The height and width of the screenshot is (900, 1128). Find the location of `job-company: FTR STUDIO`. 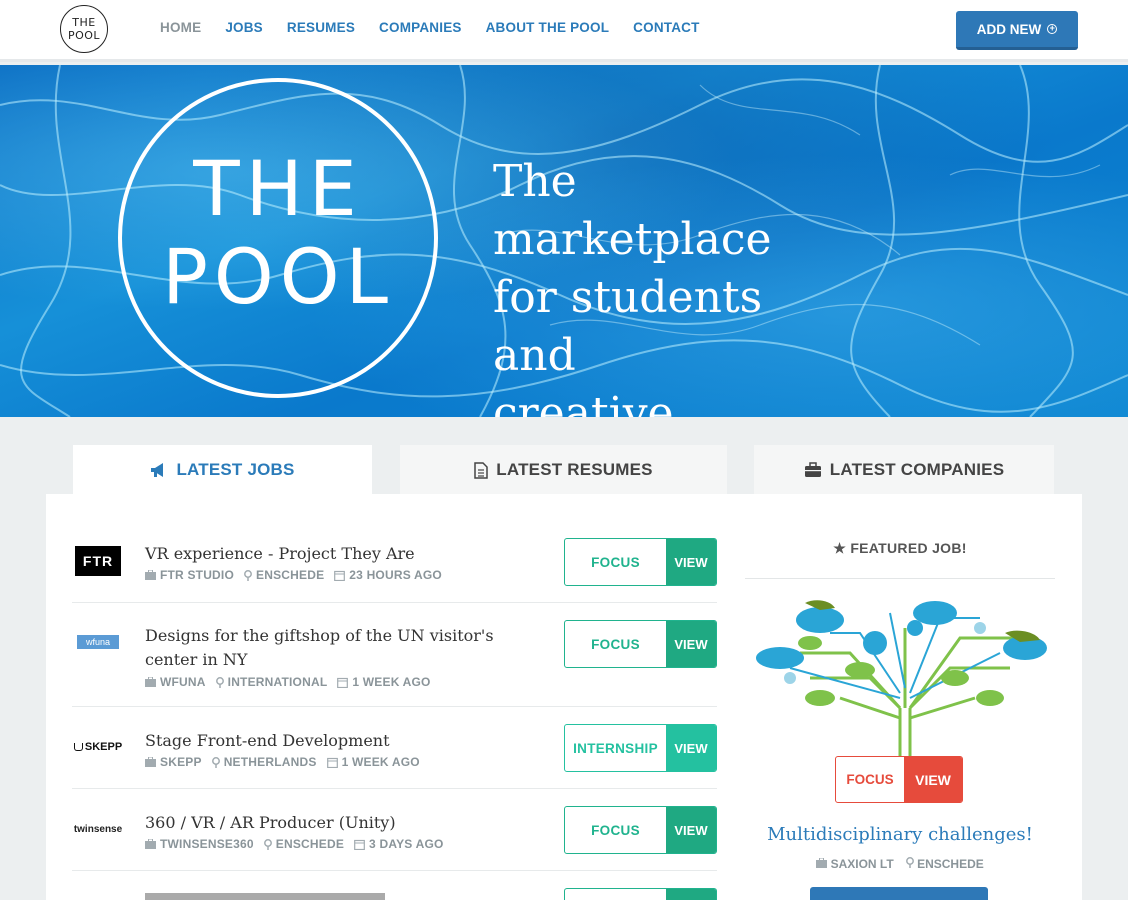

job-company: FTR STUDIO is located at coordinates (189, 575).